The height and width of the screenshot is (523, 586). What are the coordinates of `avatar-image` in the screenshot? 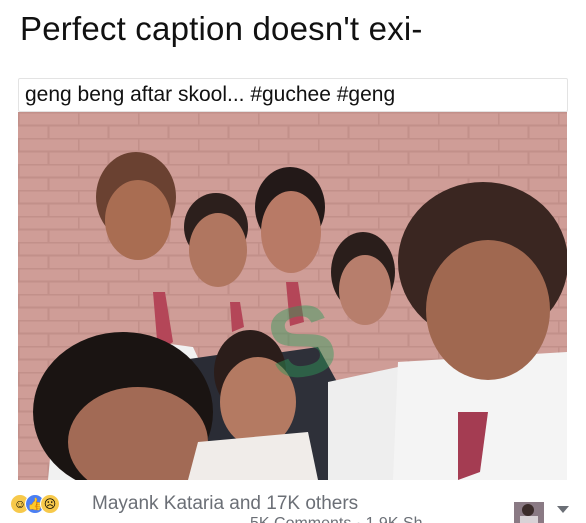 It's located at (529, 512).